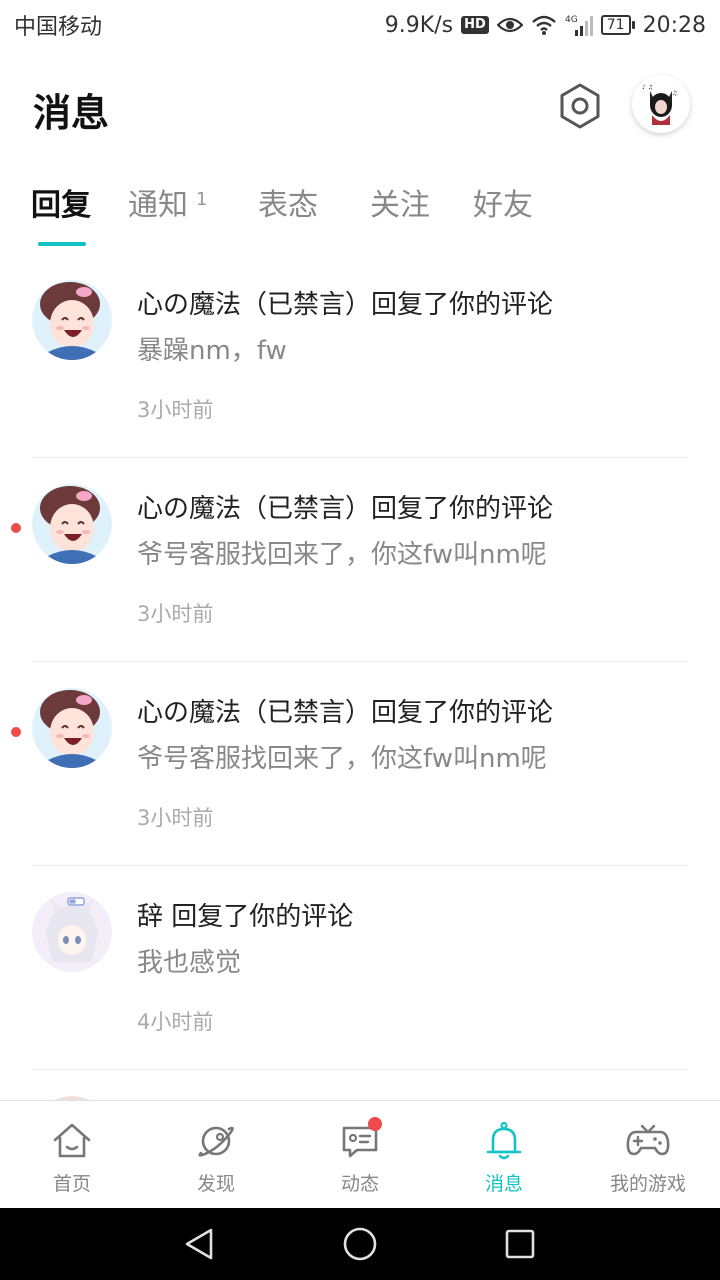 The width and height of the screenshot is (720, 1280). I want to click on tab-notify: 通知 1, so click(167, 202).